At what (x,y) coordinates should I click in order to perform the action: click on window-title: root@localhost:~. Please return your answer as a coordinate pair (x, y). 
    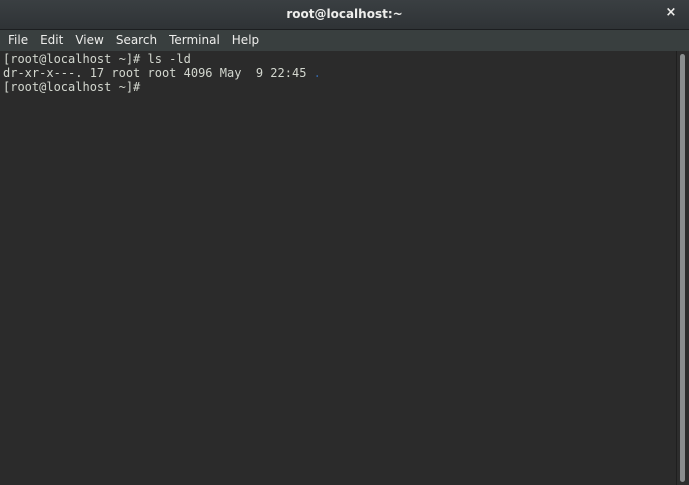
    Looking at the image, I should click on (344, 14).